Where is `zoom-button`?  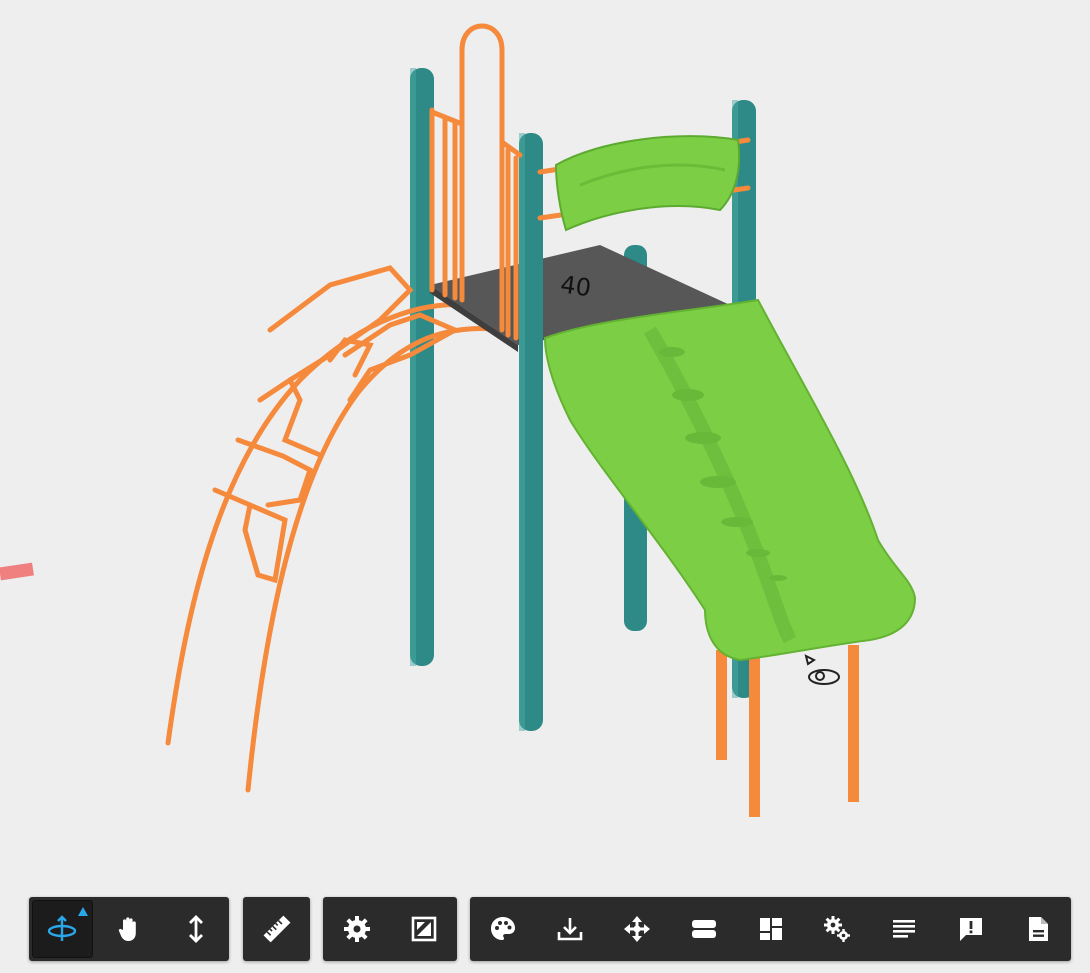
zoom-button is located at coordinates (196, 929).